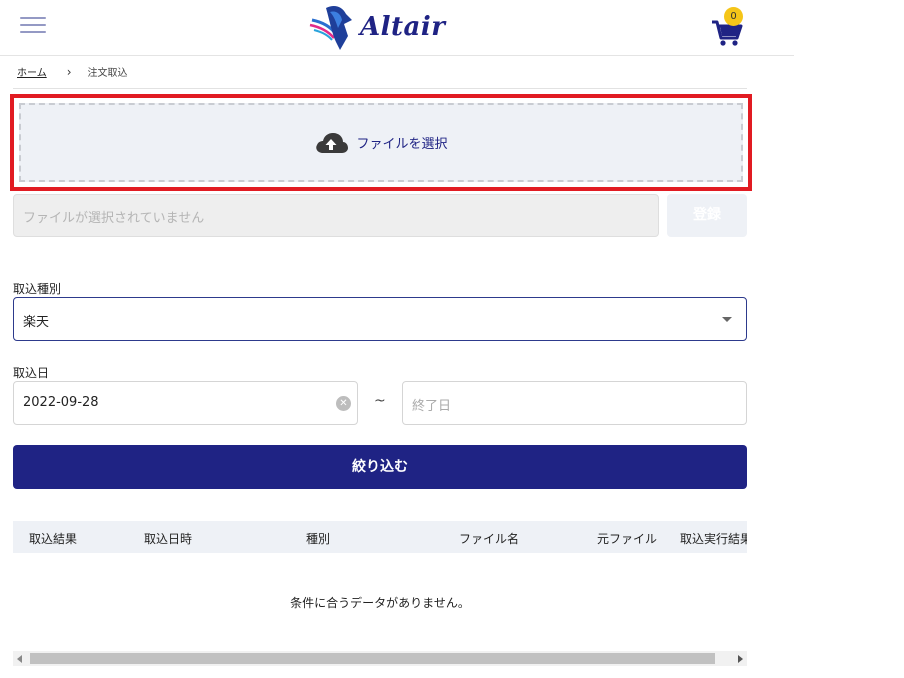  I want to click on upload-highlight-frame: ファイルを選択, so click(381, 142).